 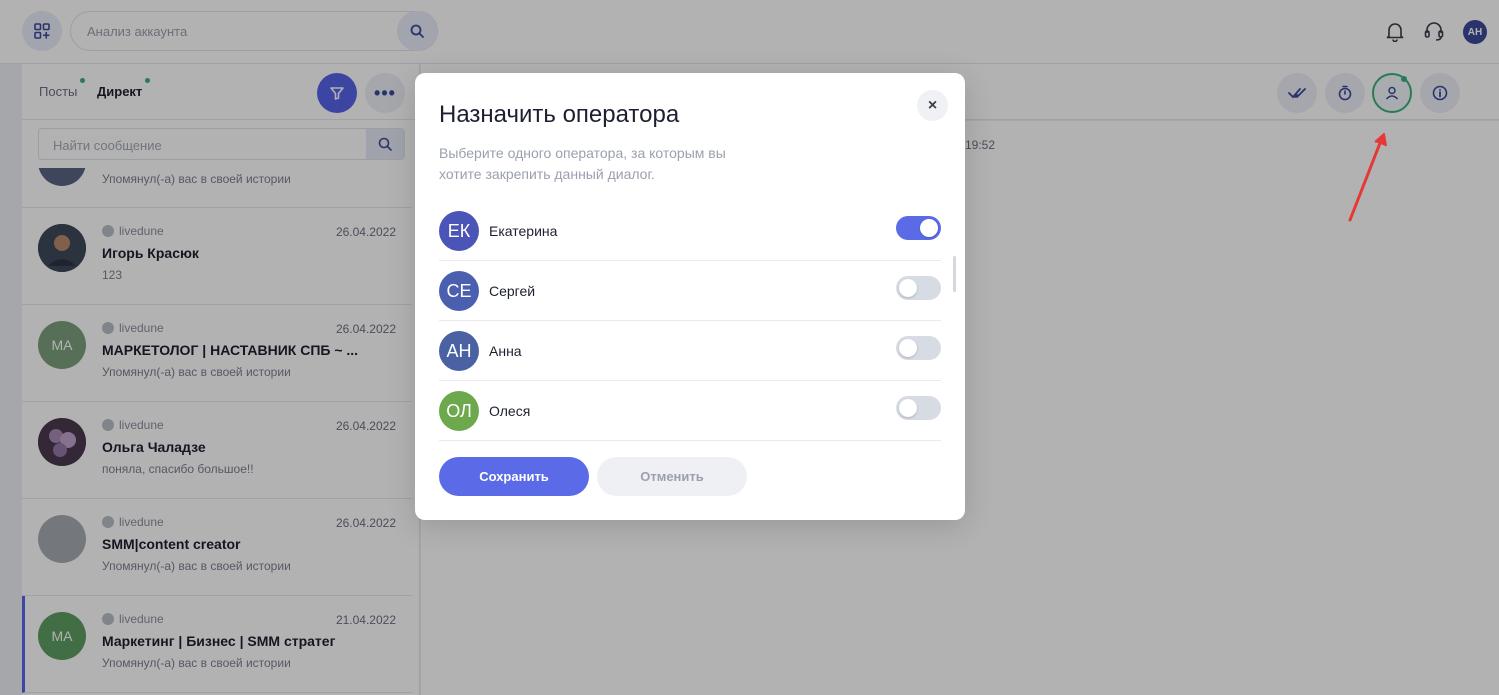 I want to click on operator-name: Олеся, so click(x=510, y=411).